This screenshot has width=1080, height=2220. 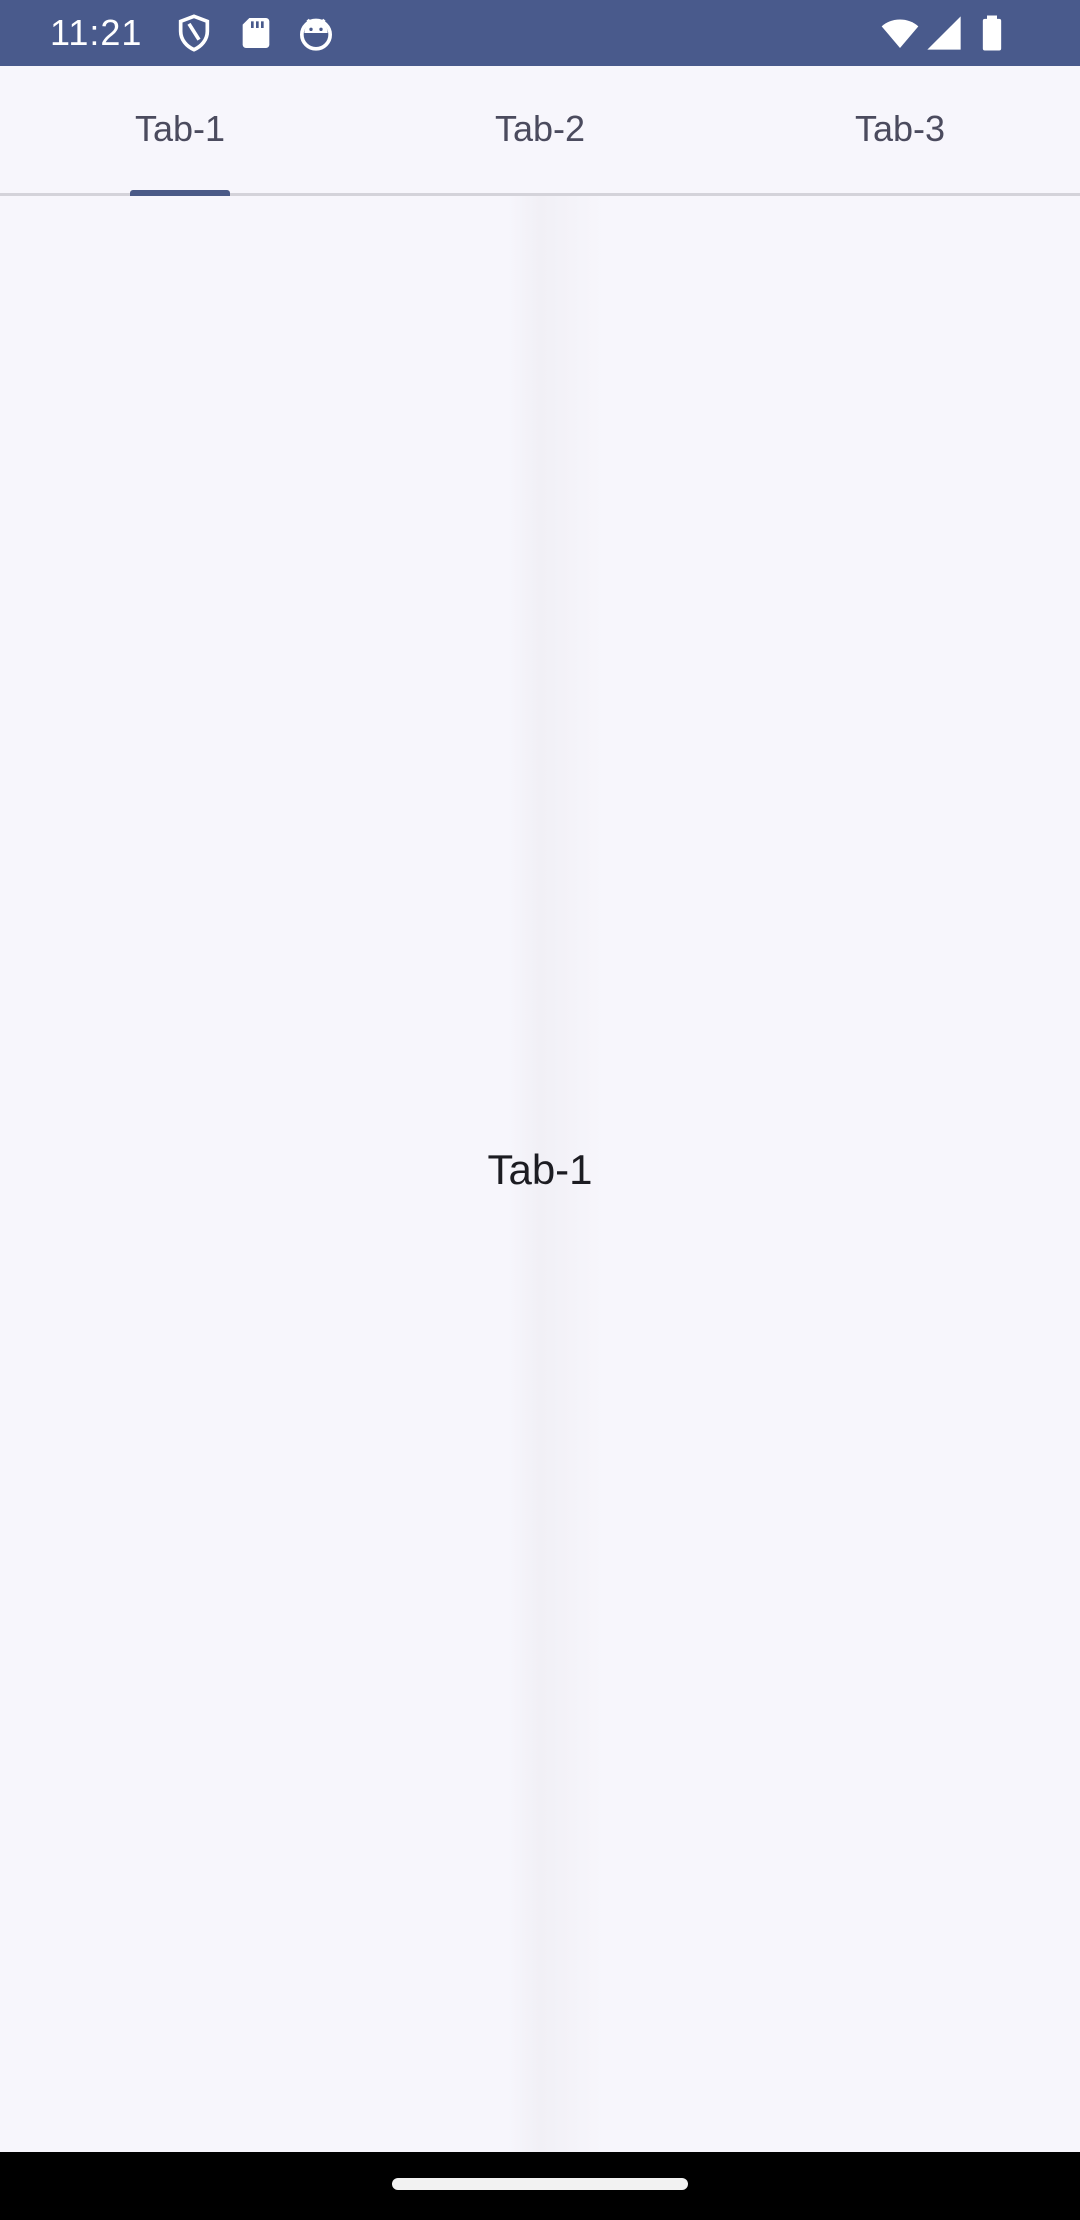 I want to click on home-gesture-handle, so click(x=540, y=2184).